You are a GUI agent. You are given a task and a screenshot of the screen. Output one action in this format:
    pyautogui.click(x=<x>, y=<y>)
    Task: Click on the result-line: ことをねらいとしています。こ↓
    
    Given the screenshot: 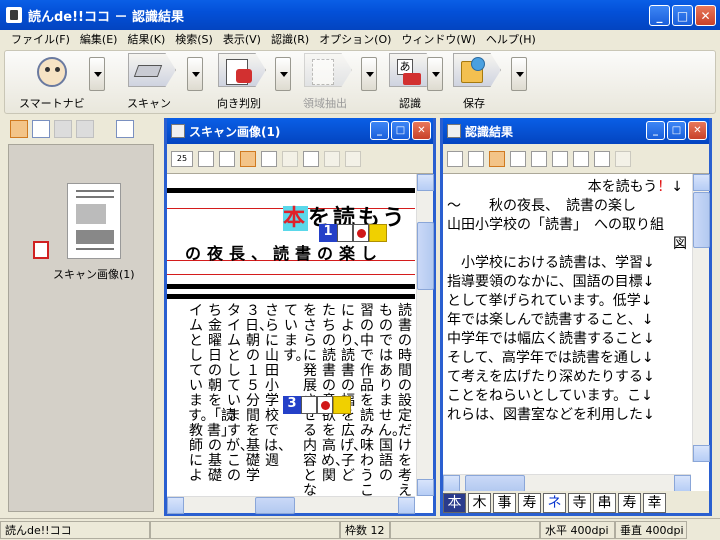 What is the action you would take?
    pyautogui.click(x=550, y=396)
    